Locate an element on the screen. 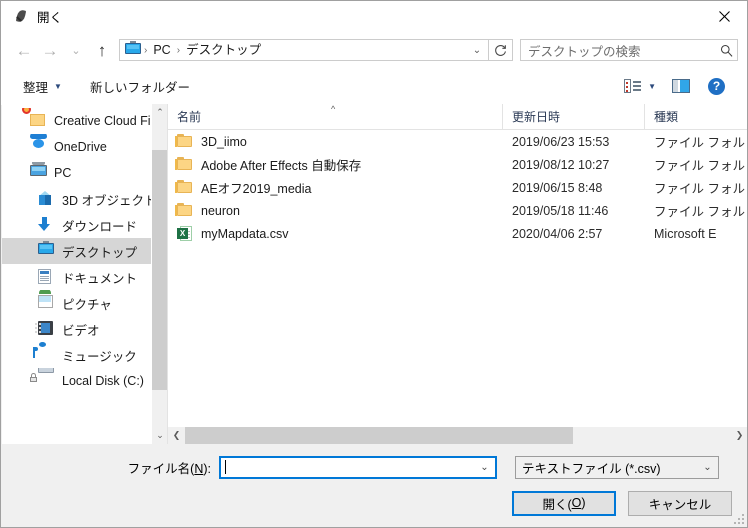  desktop-monitor-icon is located at coordinates (133, 49).